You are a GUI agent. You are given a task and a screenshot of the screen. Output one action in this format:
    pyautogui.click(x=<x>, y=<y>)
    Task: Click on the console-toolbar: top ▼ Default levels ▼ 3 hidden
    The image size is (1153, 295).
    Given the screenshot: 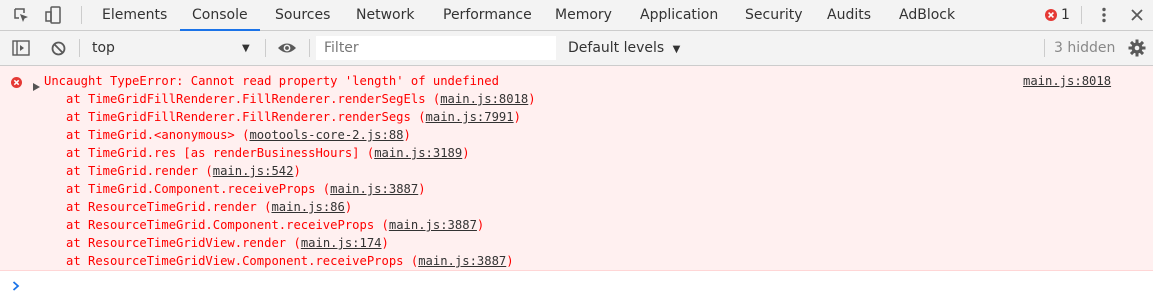 What is the action you would take?
    pyautogui.click(x=576, y=48)
    